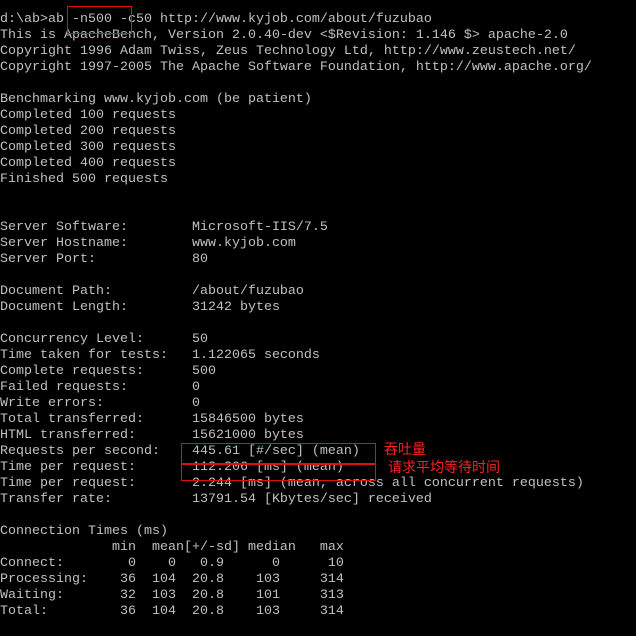  I want to click on console-line: Write errors: 0, so click(100, 403).